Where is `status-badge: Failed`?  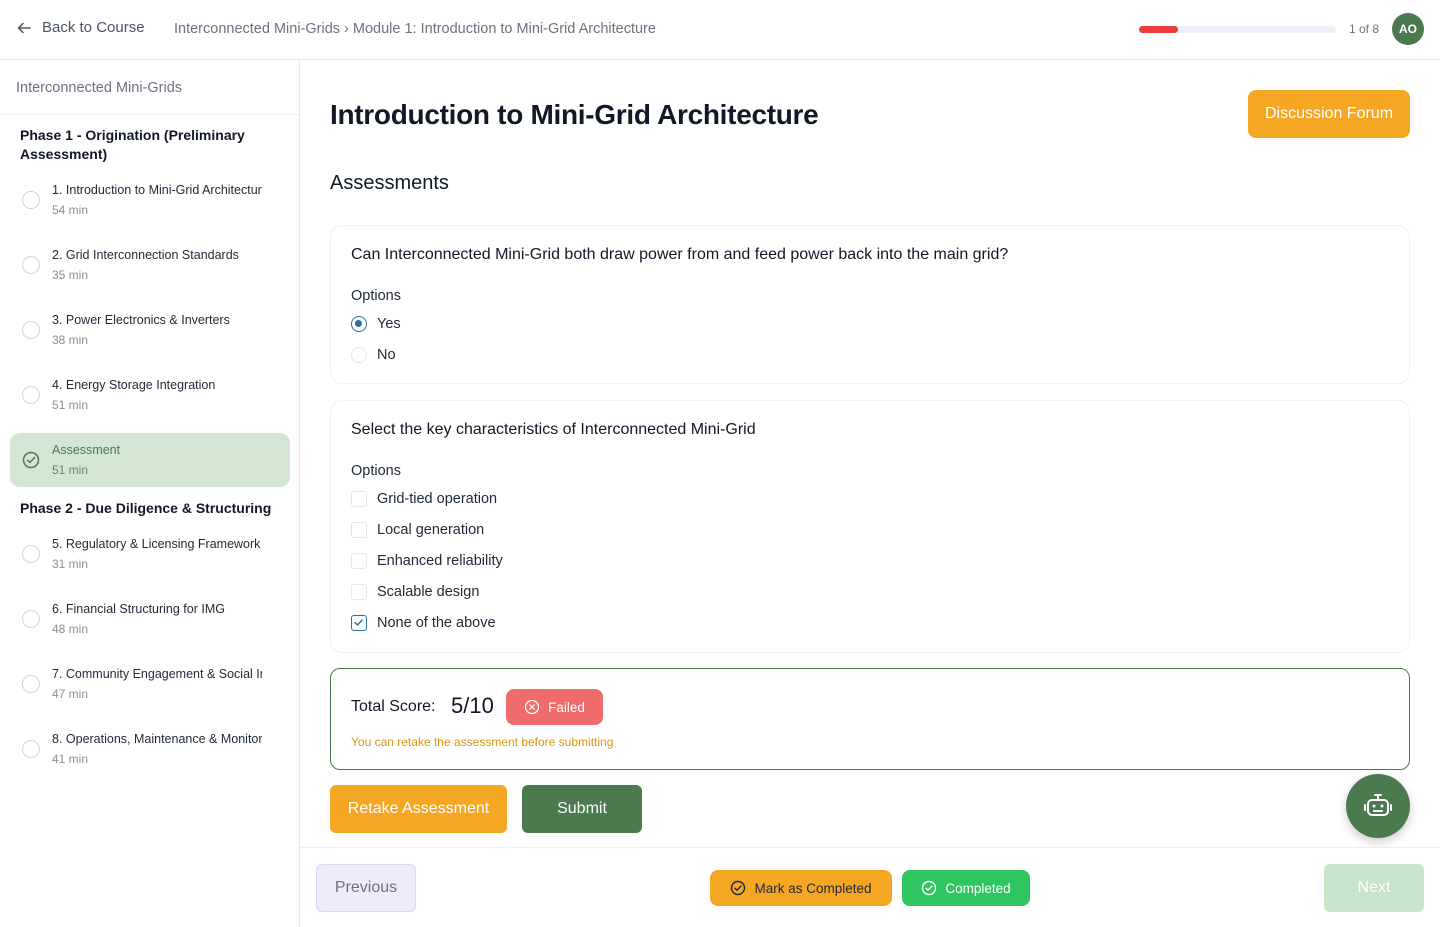 status-badge: Failed is located at coordinates (554, 707).